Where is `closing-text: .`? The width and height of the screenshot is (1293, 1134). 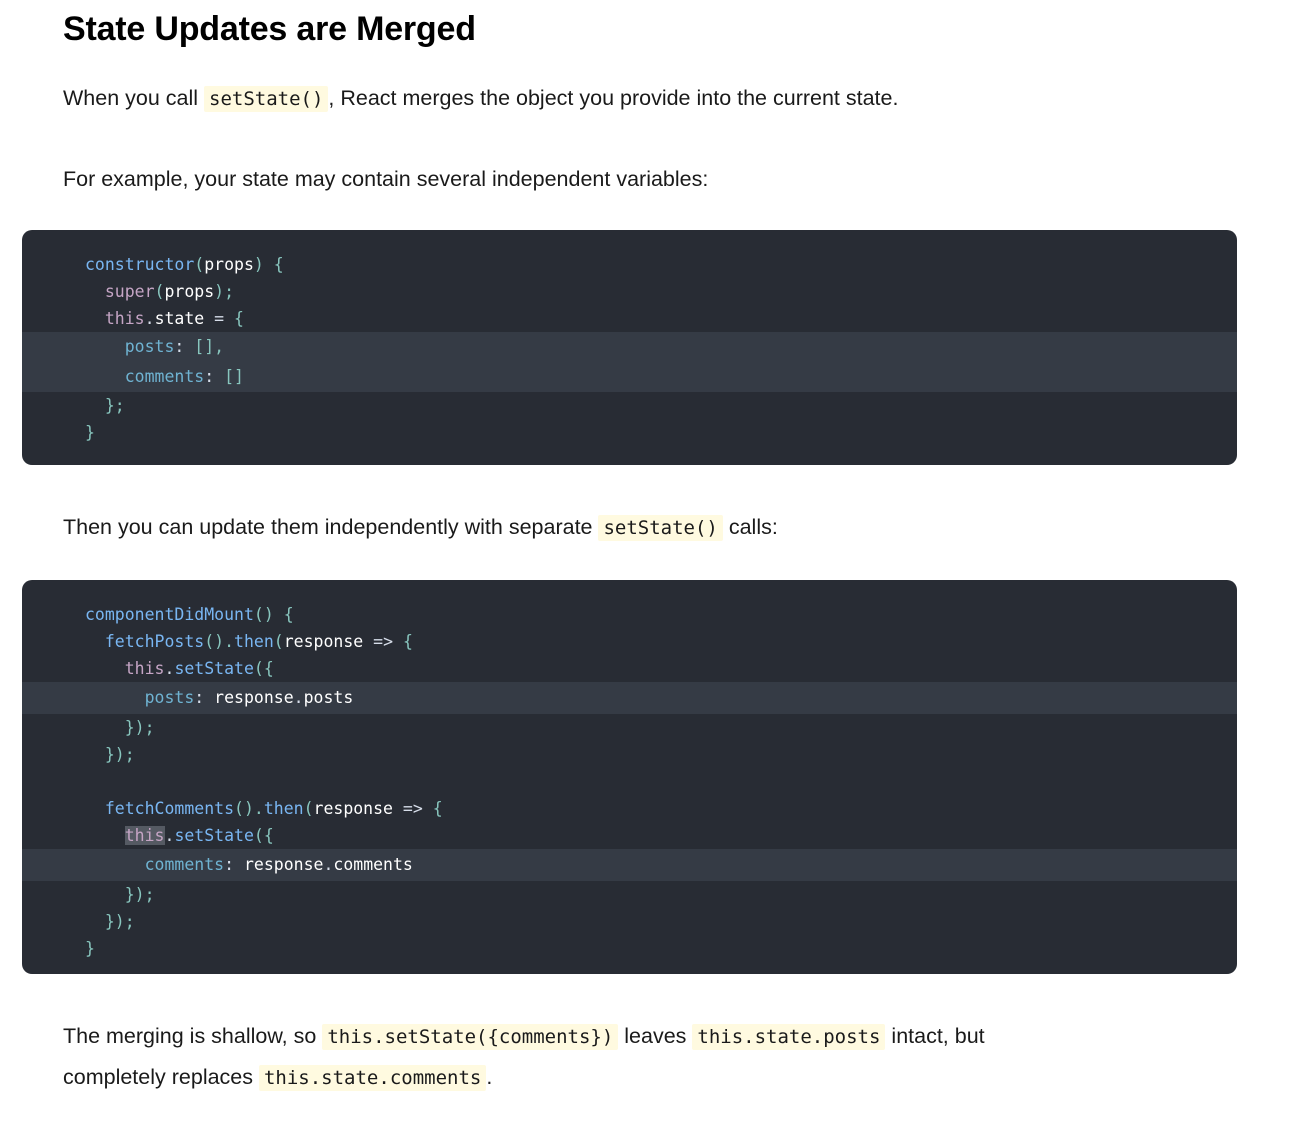
closing-text: . is located at coordinates (489, 1077).